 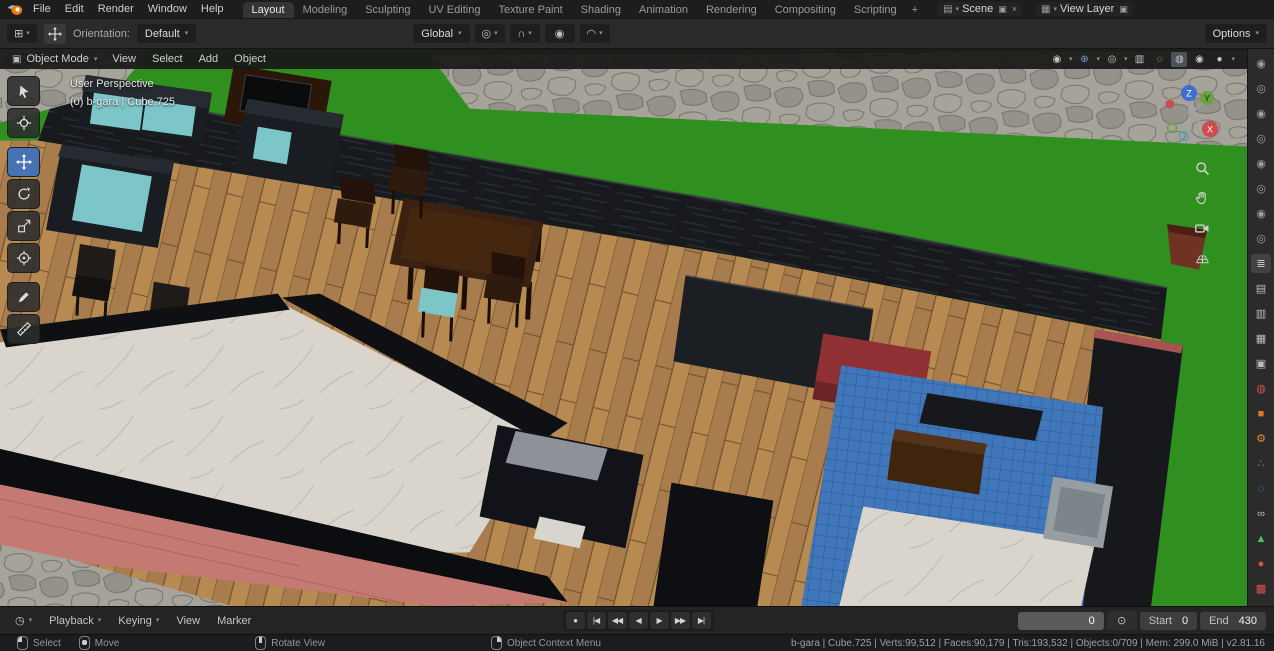 What do you see at coordinates (638, 620) in the screenshot?
I see `play-reverse-button: ◀` at bounding box center [638, 620].